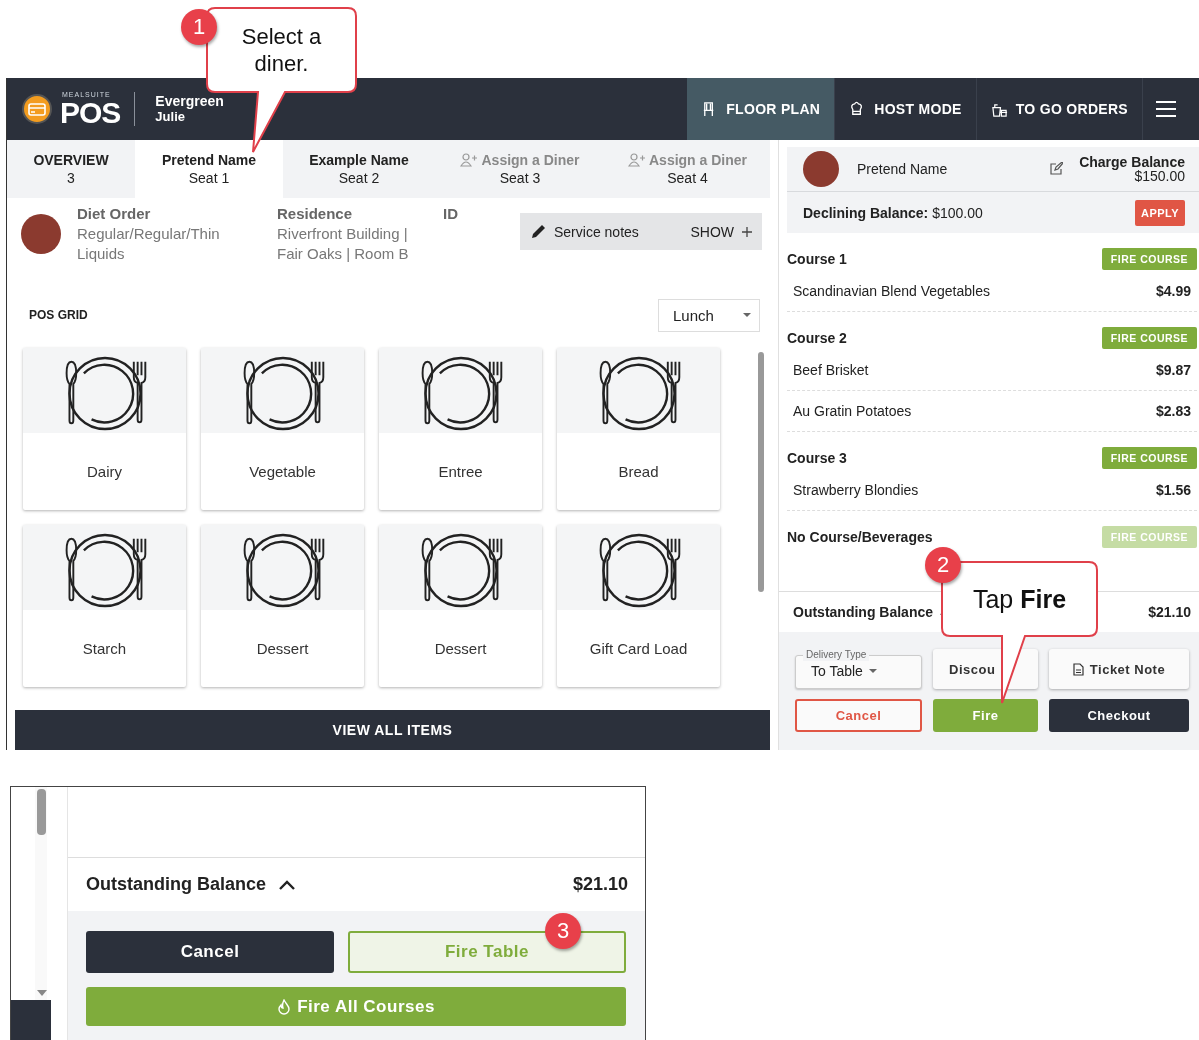  I want to click on course-name: Course 3, so click(817, 458).